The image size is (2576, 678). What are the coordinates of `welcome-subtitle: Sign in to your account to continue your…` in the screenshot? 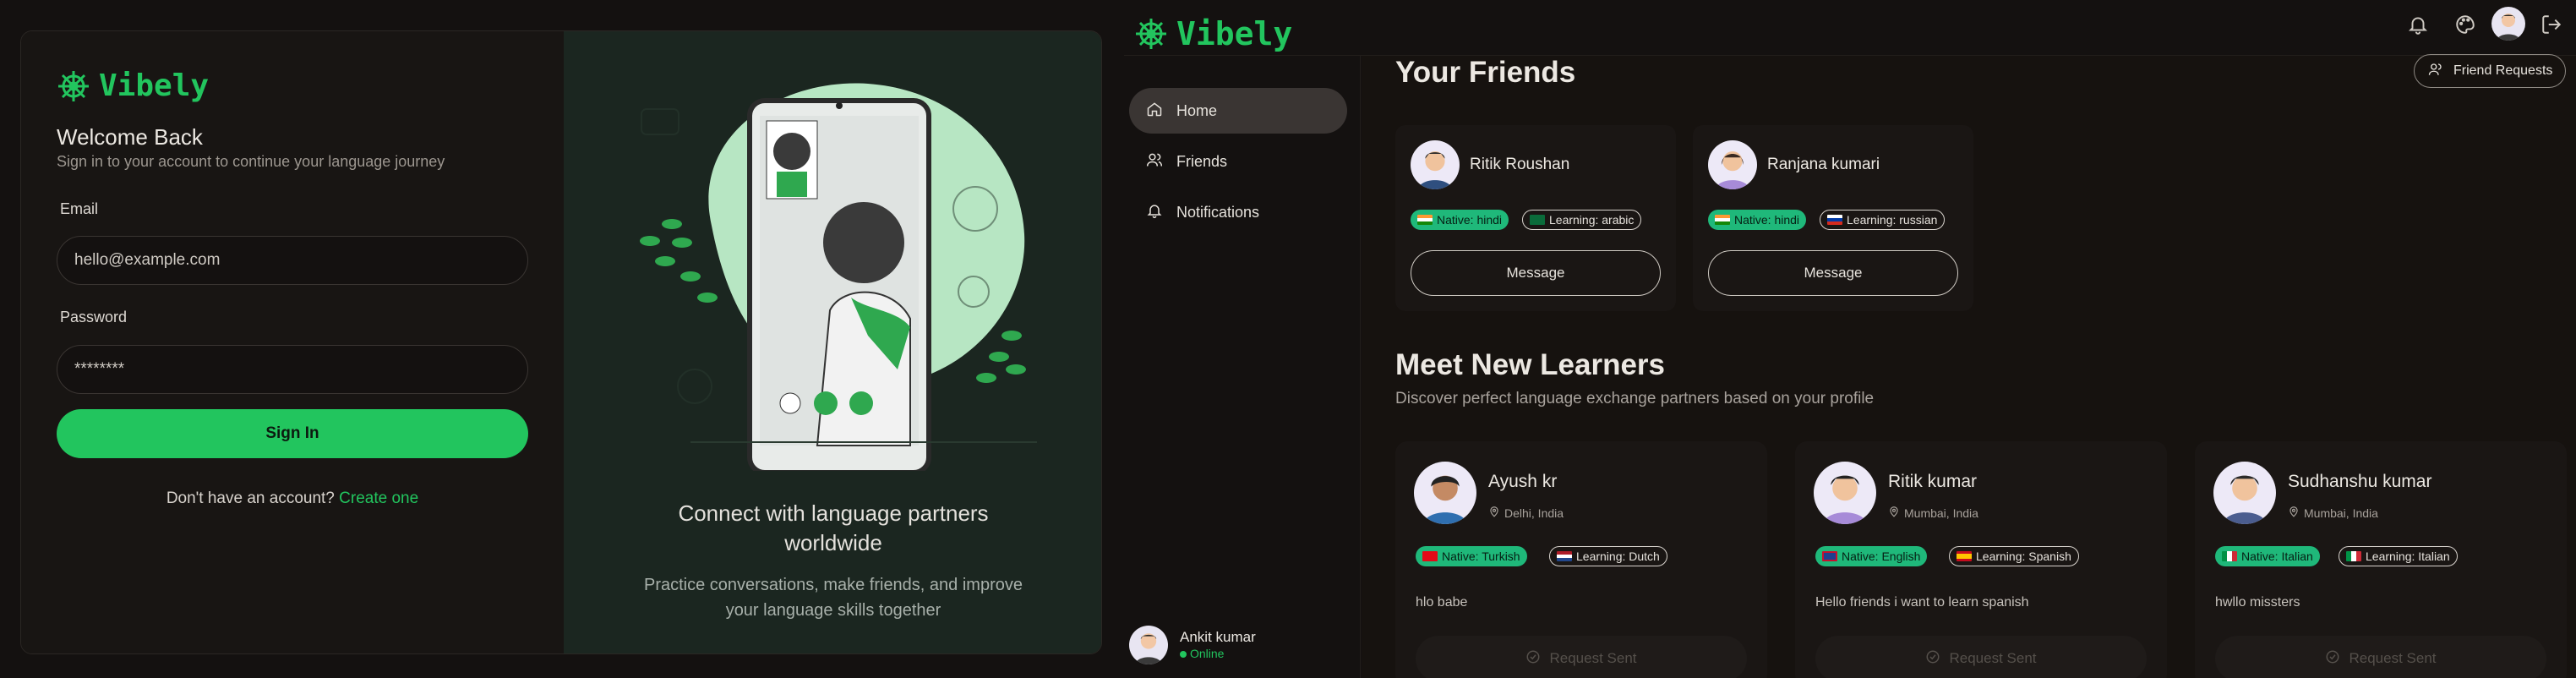 It's located at (251, 161).